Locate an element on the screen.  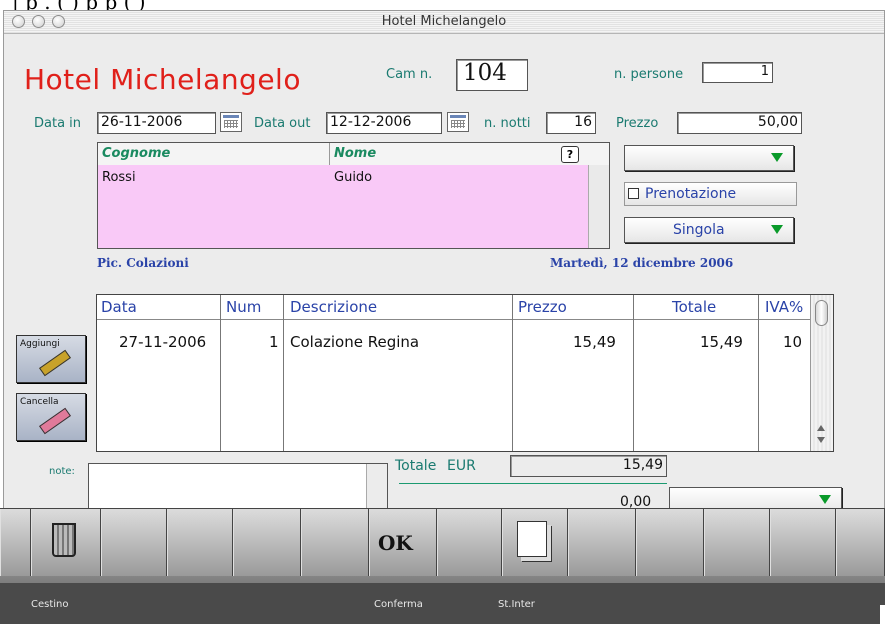
charges-table-header: Data Num Descrizione Prezzo Totale IVA% is located at coordinates (454, 307).